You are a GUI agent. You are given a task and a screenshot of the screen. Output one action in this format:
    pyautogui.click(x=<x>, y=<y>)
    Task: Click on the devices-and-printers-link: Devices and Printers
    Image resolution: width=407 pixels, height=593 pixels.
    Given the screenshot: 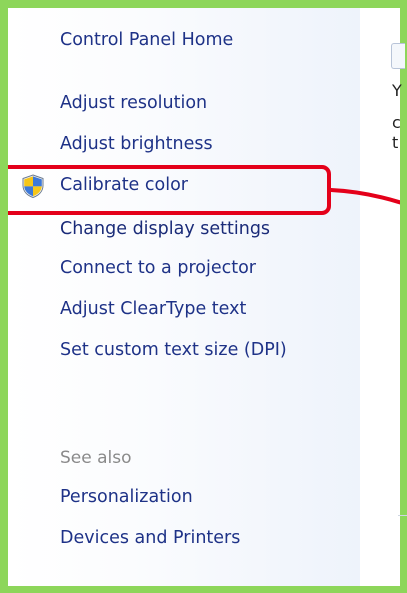 What is the action you would take?
    pyautogui.click(x=150, y=538)
    